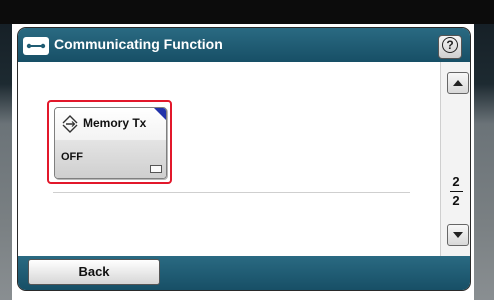  Describe the element at coordinates (156, 169) in the screenshot. I see `settings-box-icon` at that location.